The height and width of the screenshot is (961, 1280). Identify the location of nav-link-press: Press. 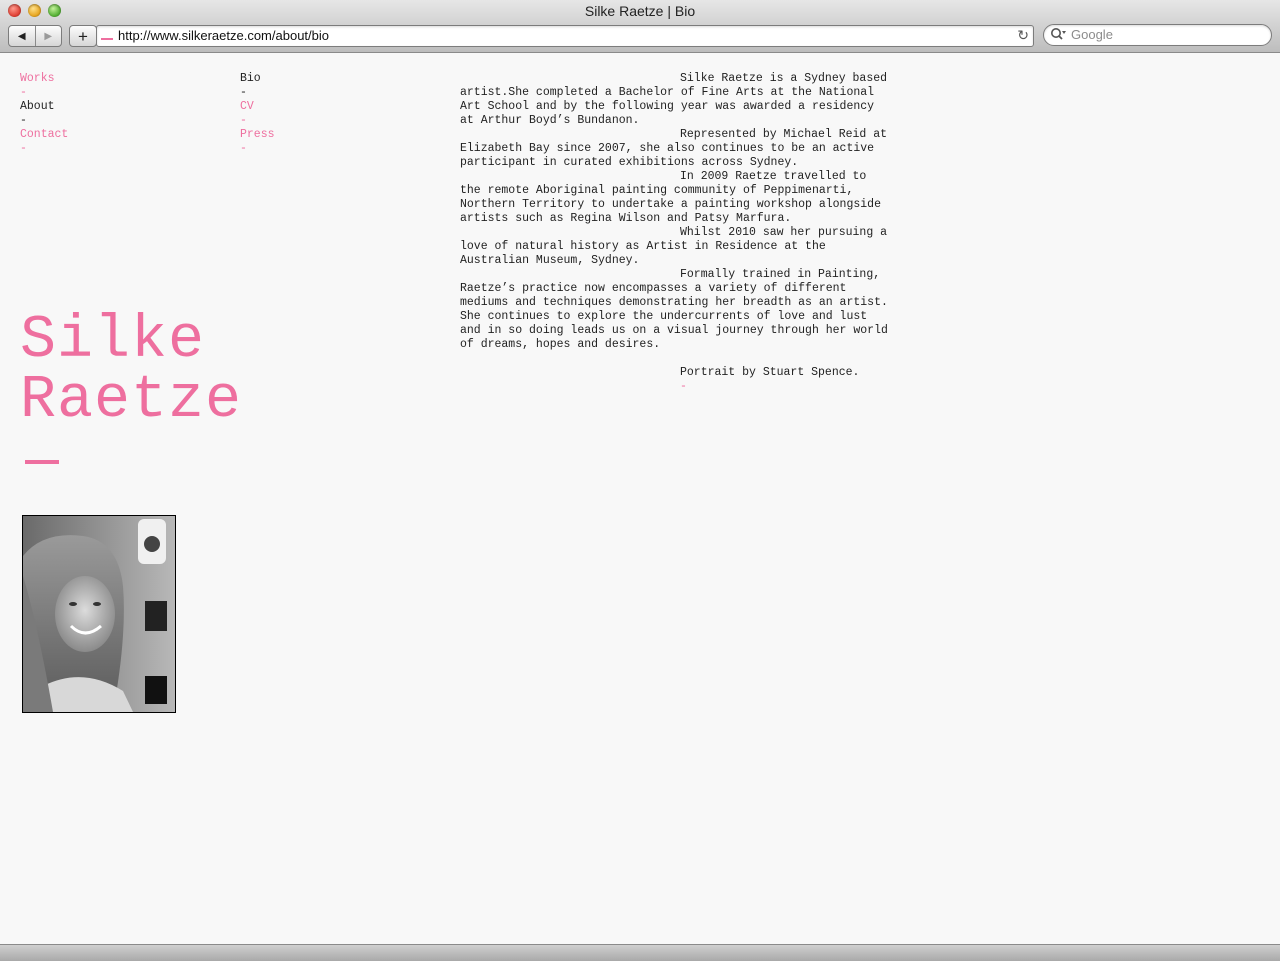
(257, 135).